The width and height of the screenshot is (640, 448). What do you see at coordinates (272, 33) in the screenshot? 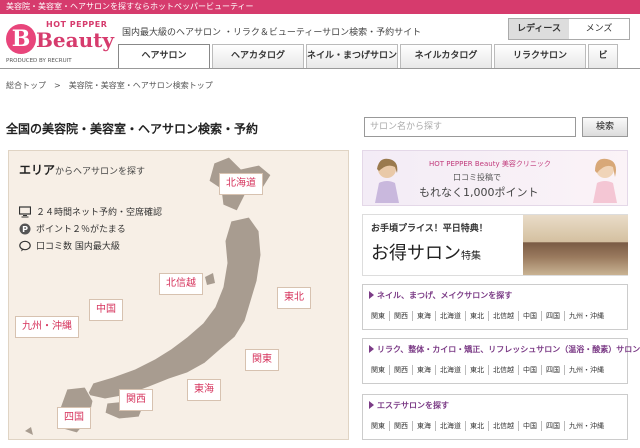
I see `site-tagline: 国内最大級のヘアサロン ・リラク＆ビューティーサロン検索・予約サイト` at bounding box center [272, 33].